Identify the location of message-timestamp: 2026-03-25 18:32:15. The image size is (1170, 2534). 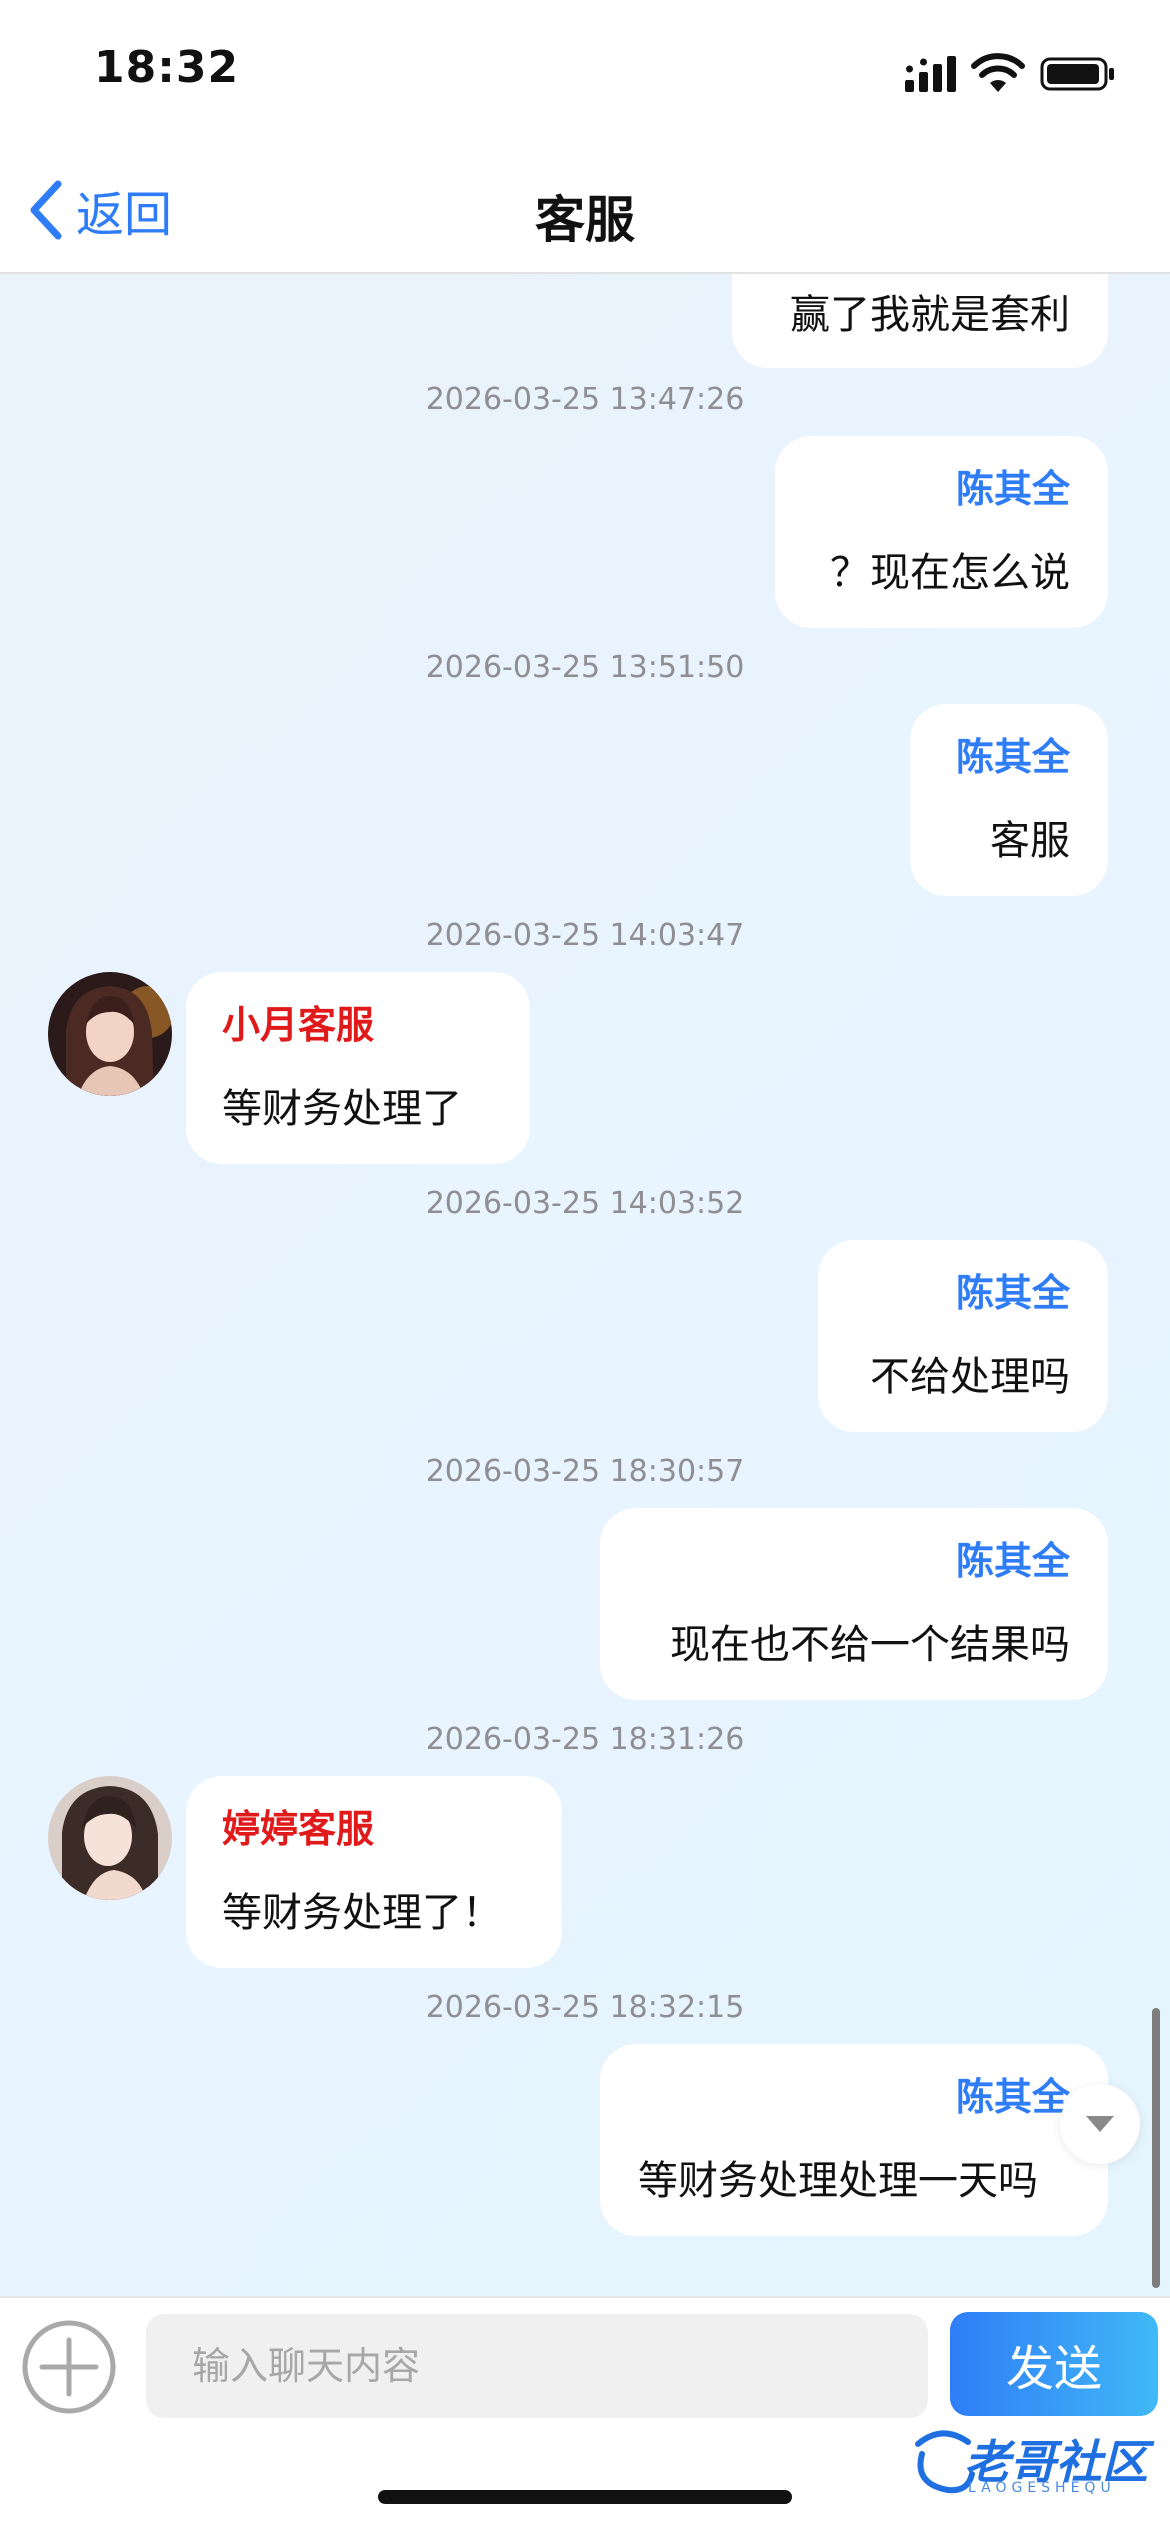
(585, 2007).